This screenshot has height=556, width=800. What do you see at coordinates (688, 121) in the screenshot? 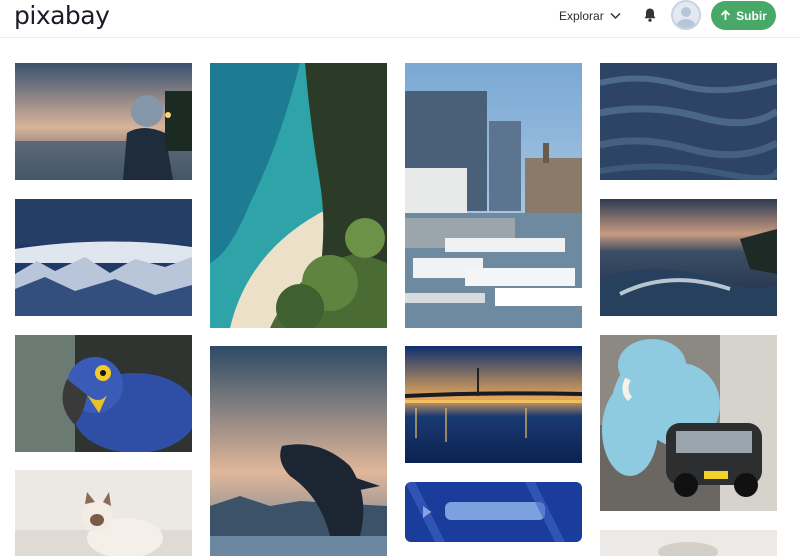
I see `image-tile-water-ripples` at bounding box center [688, 121].